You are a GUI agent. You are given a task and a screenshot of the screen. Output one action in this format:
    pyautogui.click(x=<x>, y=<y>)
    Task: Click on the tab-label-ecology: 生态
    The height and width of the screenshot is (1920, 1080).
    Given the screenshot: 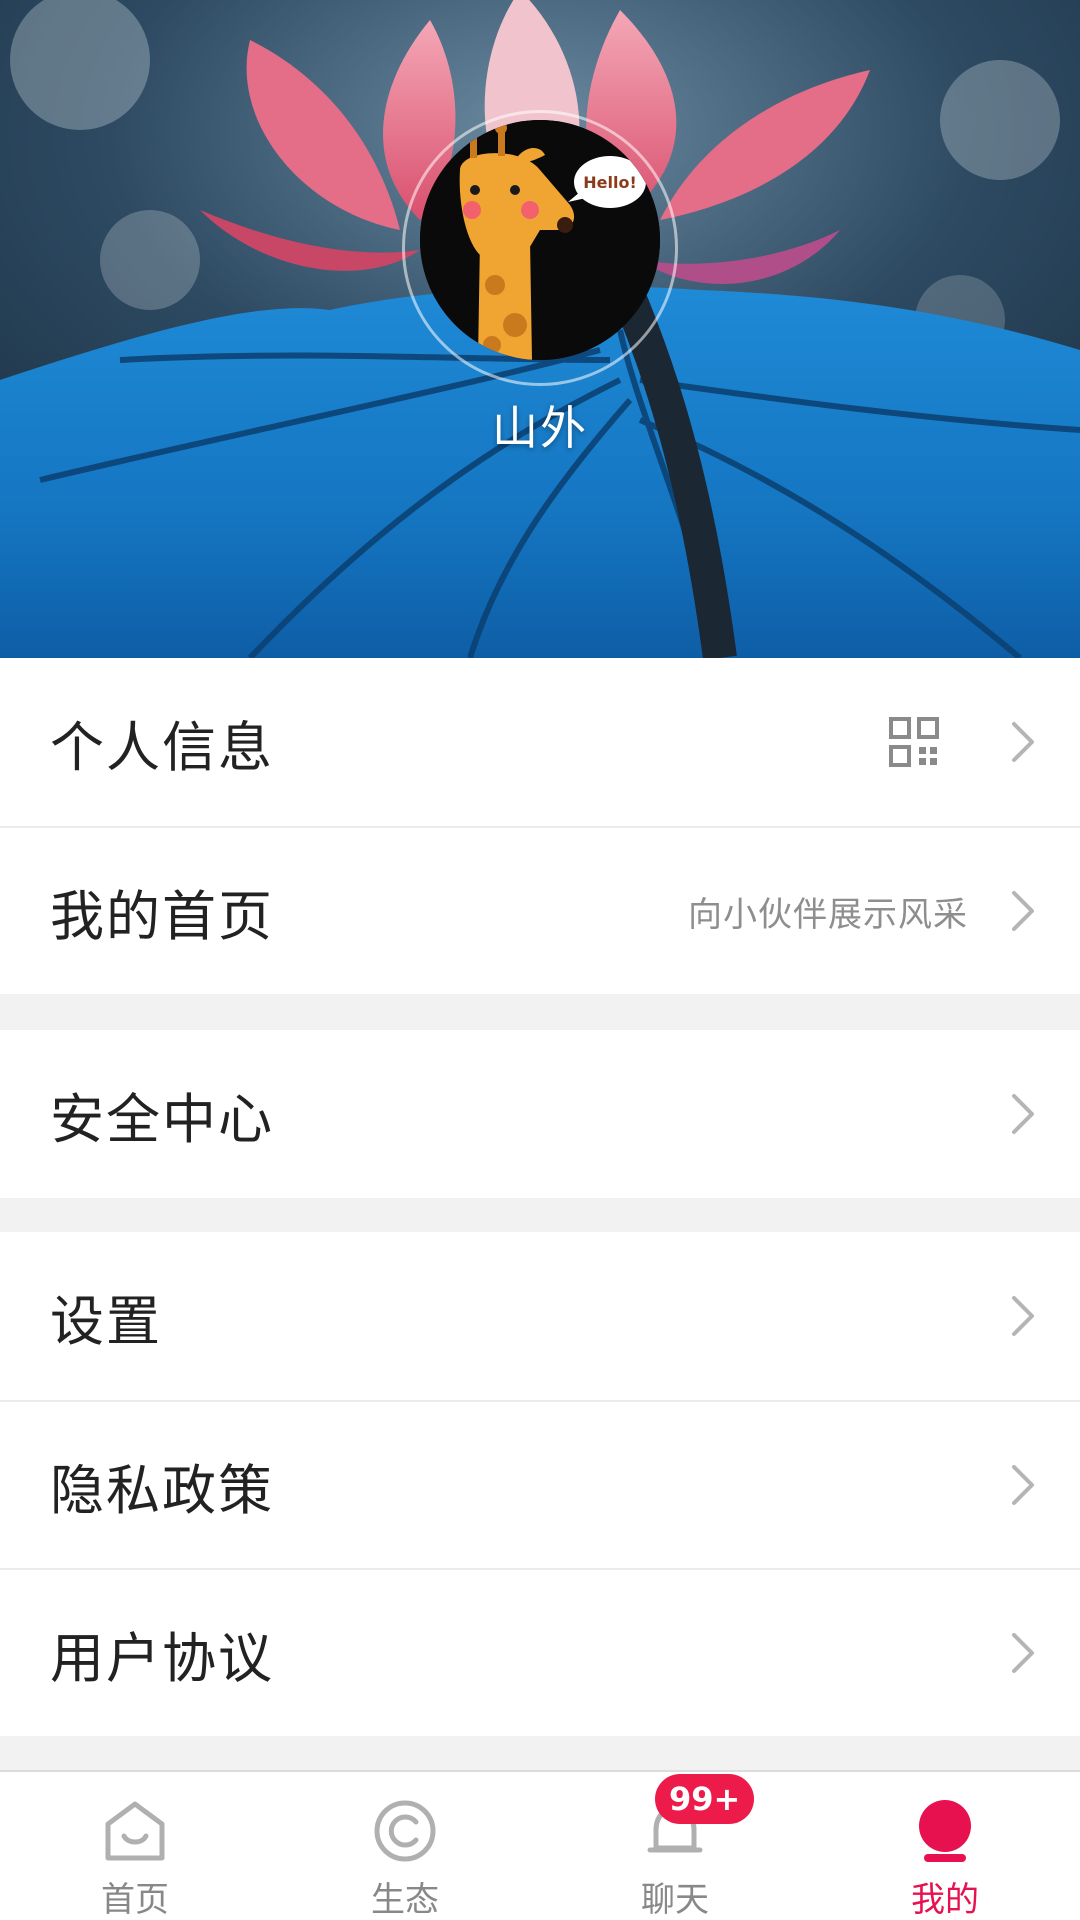 What is the action you would take?
    pyautogui.click(x=405, y=1900)
    